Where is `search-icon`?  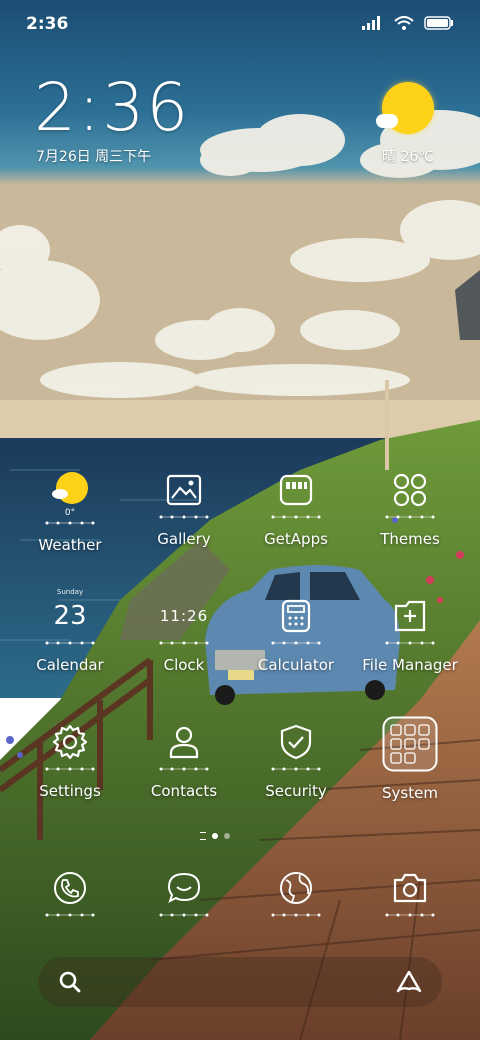 search-icon is located at coordinates (70, 982).